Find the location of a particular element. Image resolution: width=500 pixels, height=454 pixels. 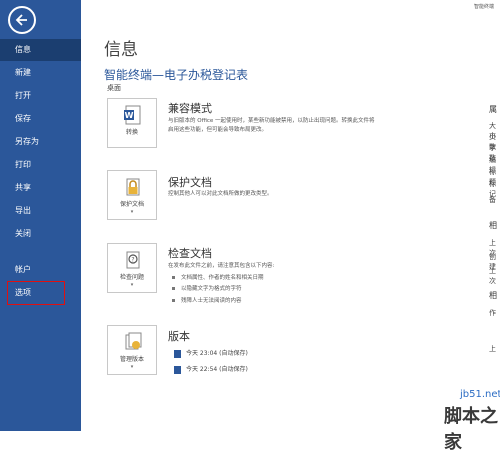

inspect-bullet: 文档属性、作者的姓名和相关日期 is located at coordinates (218, 277).